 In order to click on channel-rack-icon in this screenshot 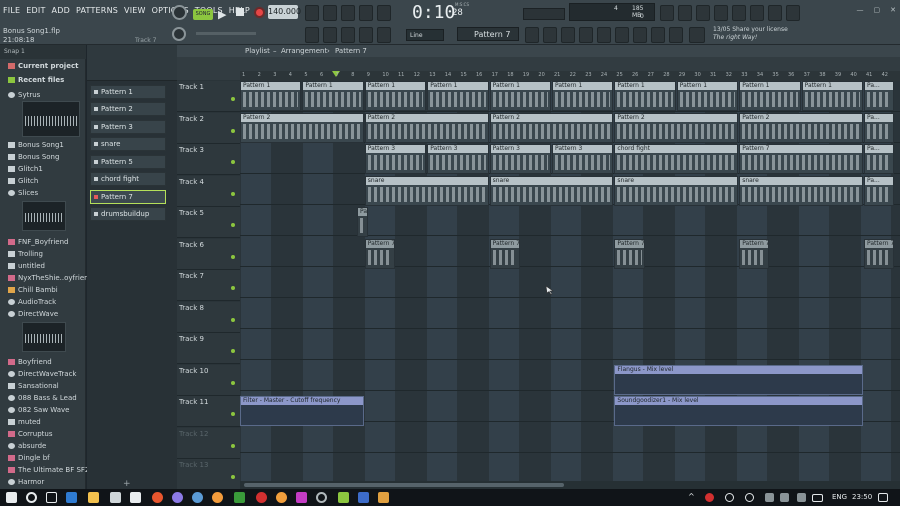, I will do `click(550, 35)`.